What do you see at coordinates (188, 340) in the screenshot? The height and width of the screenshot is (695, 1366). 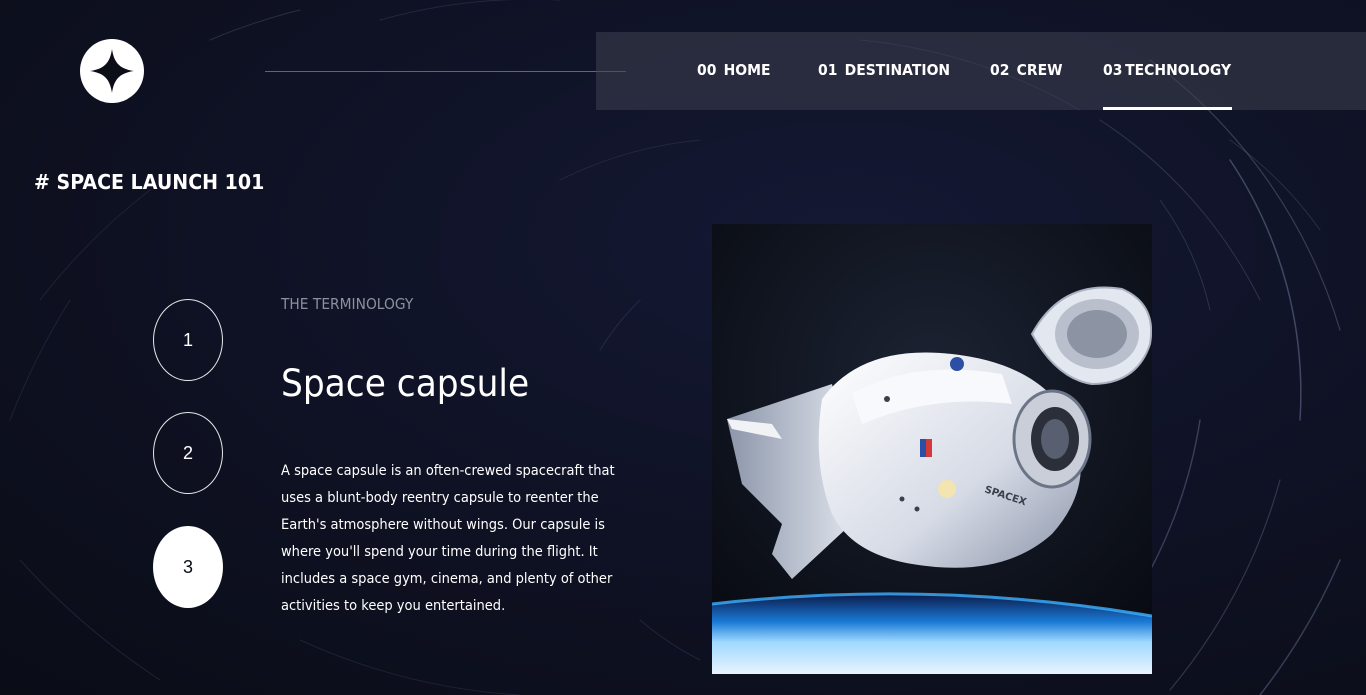 I see `step-button-1: 1` at bounding box center [188, 340].